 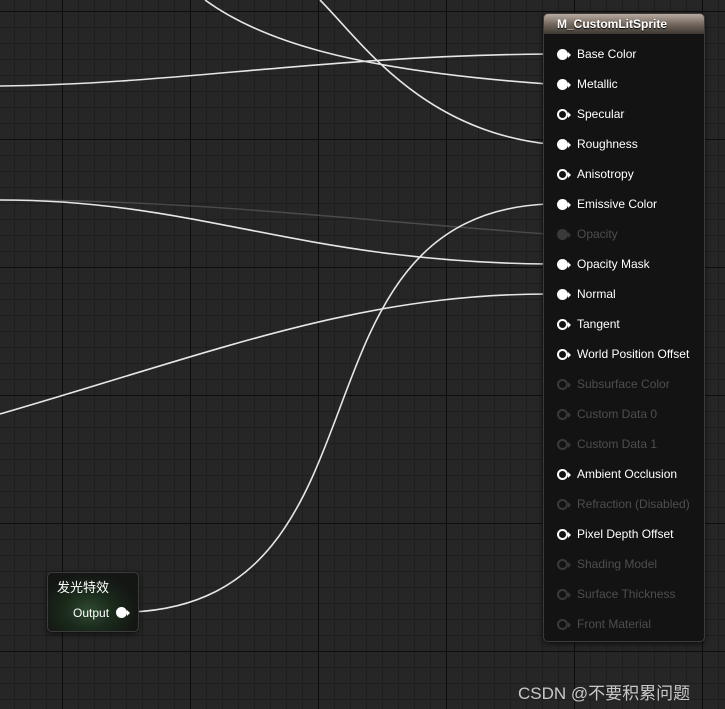 What do you see at coordinates (604, 693) in the screenshot?
I see `watermark-text: CSDN @不要积累问题` at bounding box center [604, 693].